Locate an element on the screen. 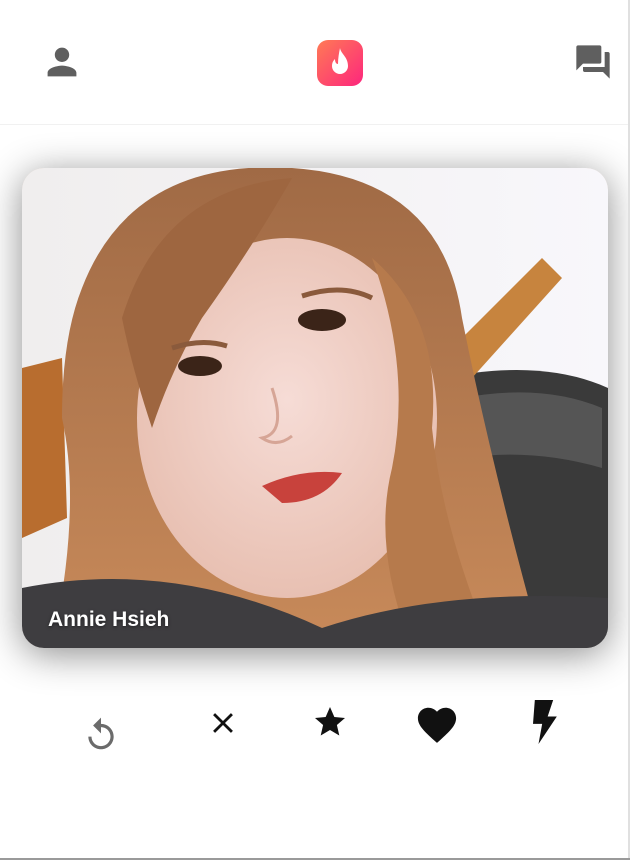 The width and height of the screenshot is (630, 860). person-icon is located at coordinates (62, 62).